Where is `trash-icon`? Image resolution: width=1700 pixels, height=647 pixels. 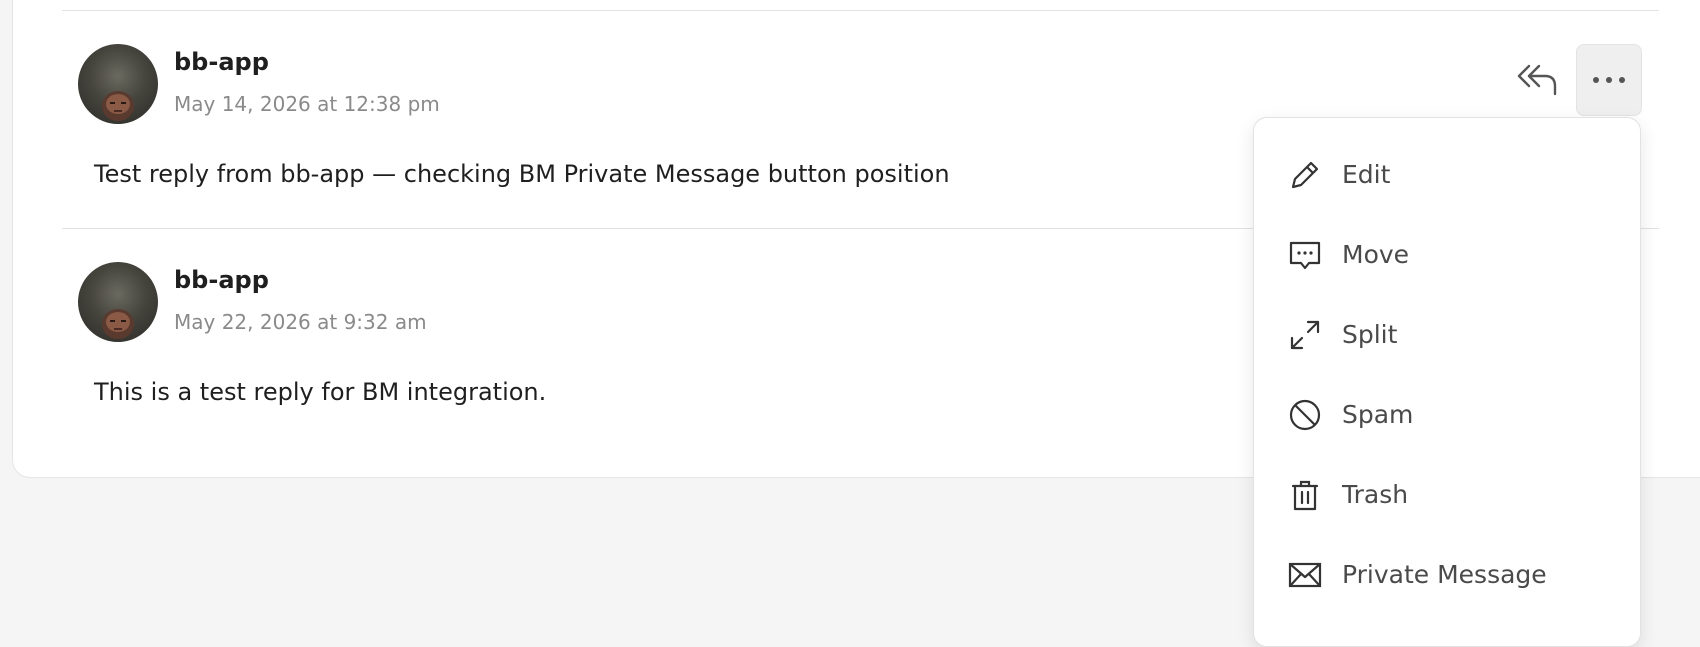 trash-icon is located at coordinates (1305, 495).